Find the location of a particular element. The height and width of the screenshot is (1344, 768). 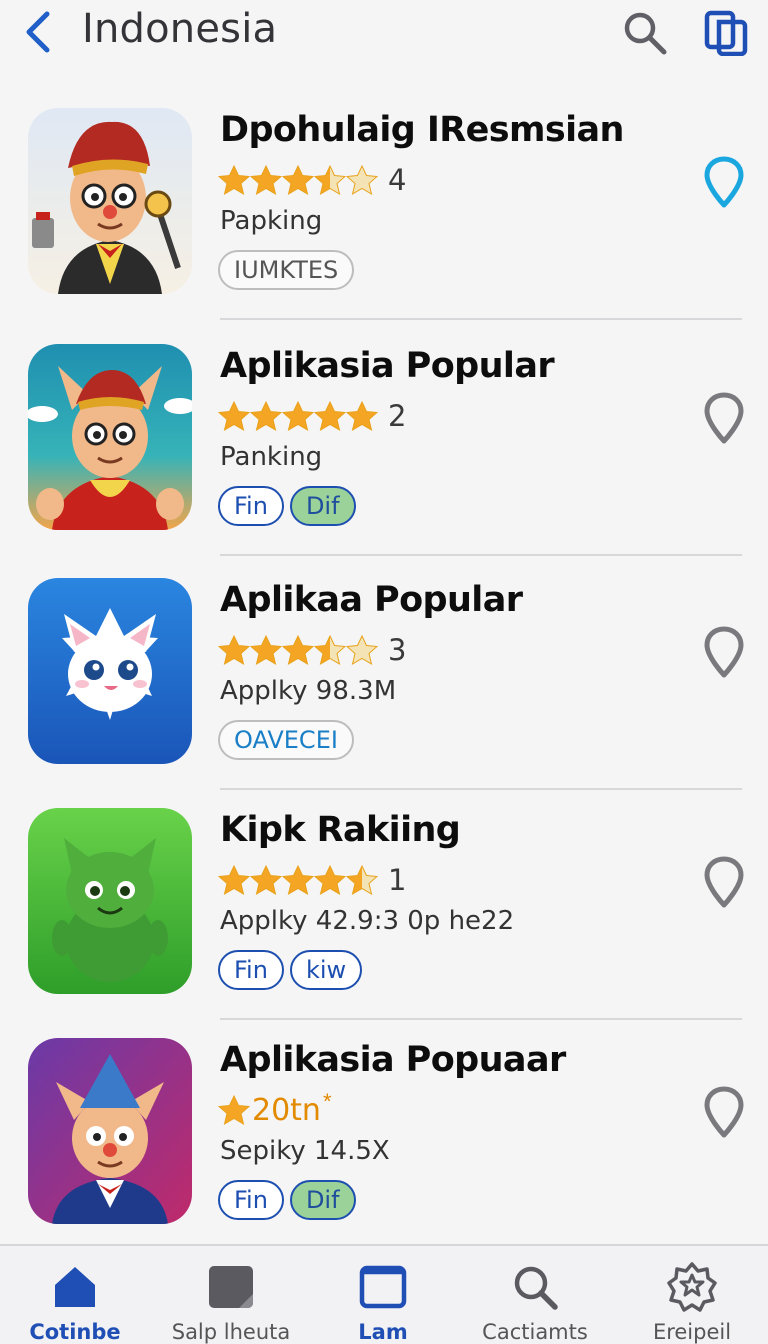

nav-label-home: Cotinbe is located at coordinates (75, 1332).